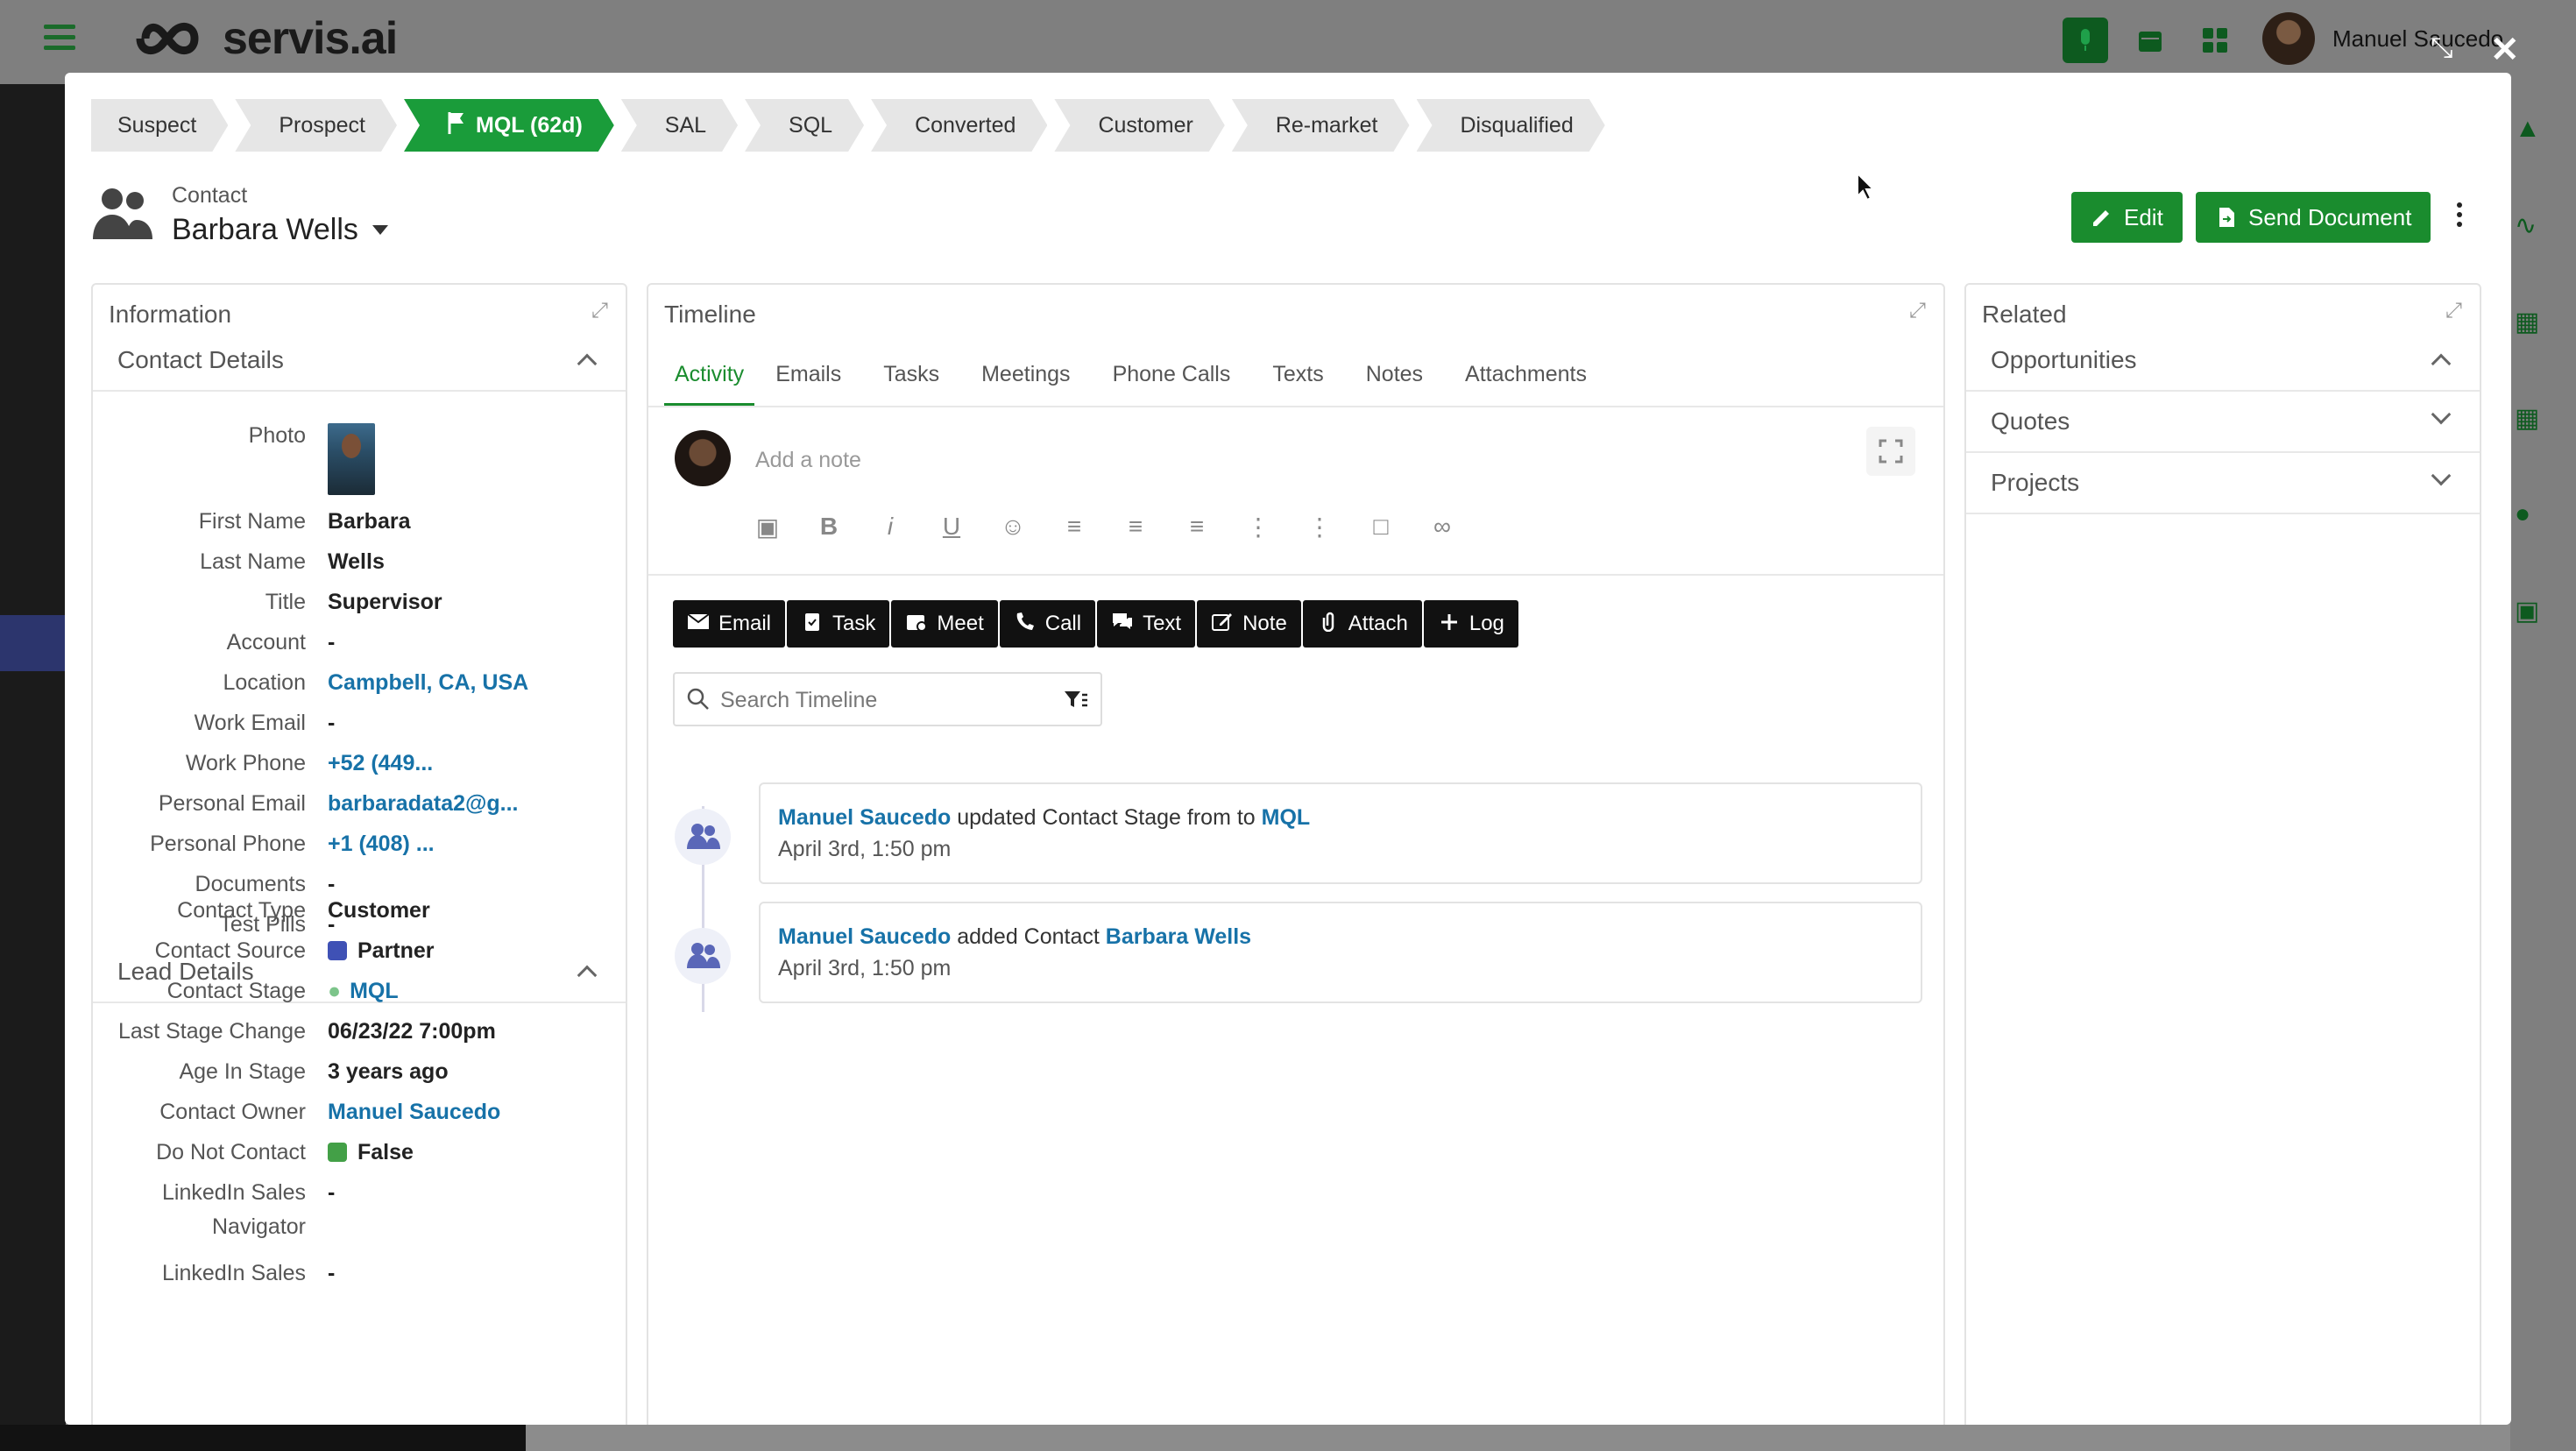 The image size is (2576, 1451). What do you see at coordinates (2223, 361) in the screenshot?
I see `related-opportunities: Opportunities` at bounding box center [2223, 361].